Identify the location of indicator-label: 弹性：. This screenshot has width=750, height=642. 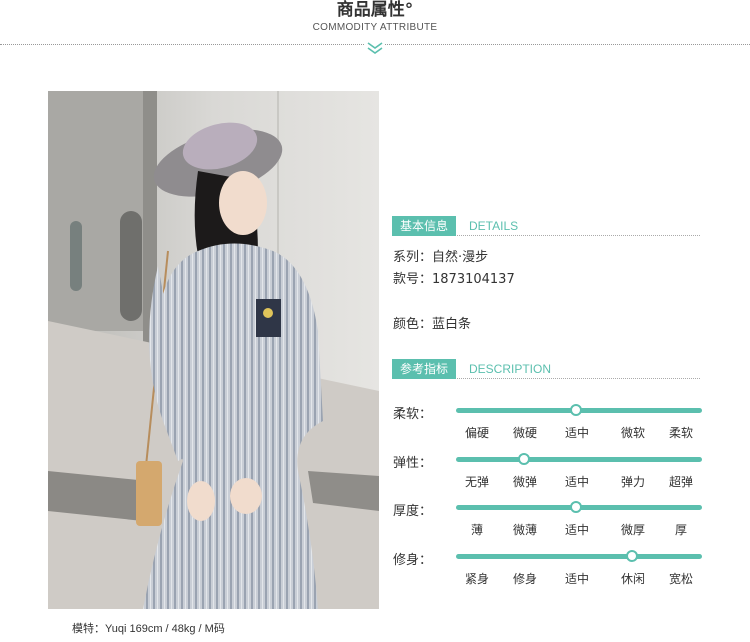
(413, 463).